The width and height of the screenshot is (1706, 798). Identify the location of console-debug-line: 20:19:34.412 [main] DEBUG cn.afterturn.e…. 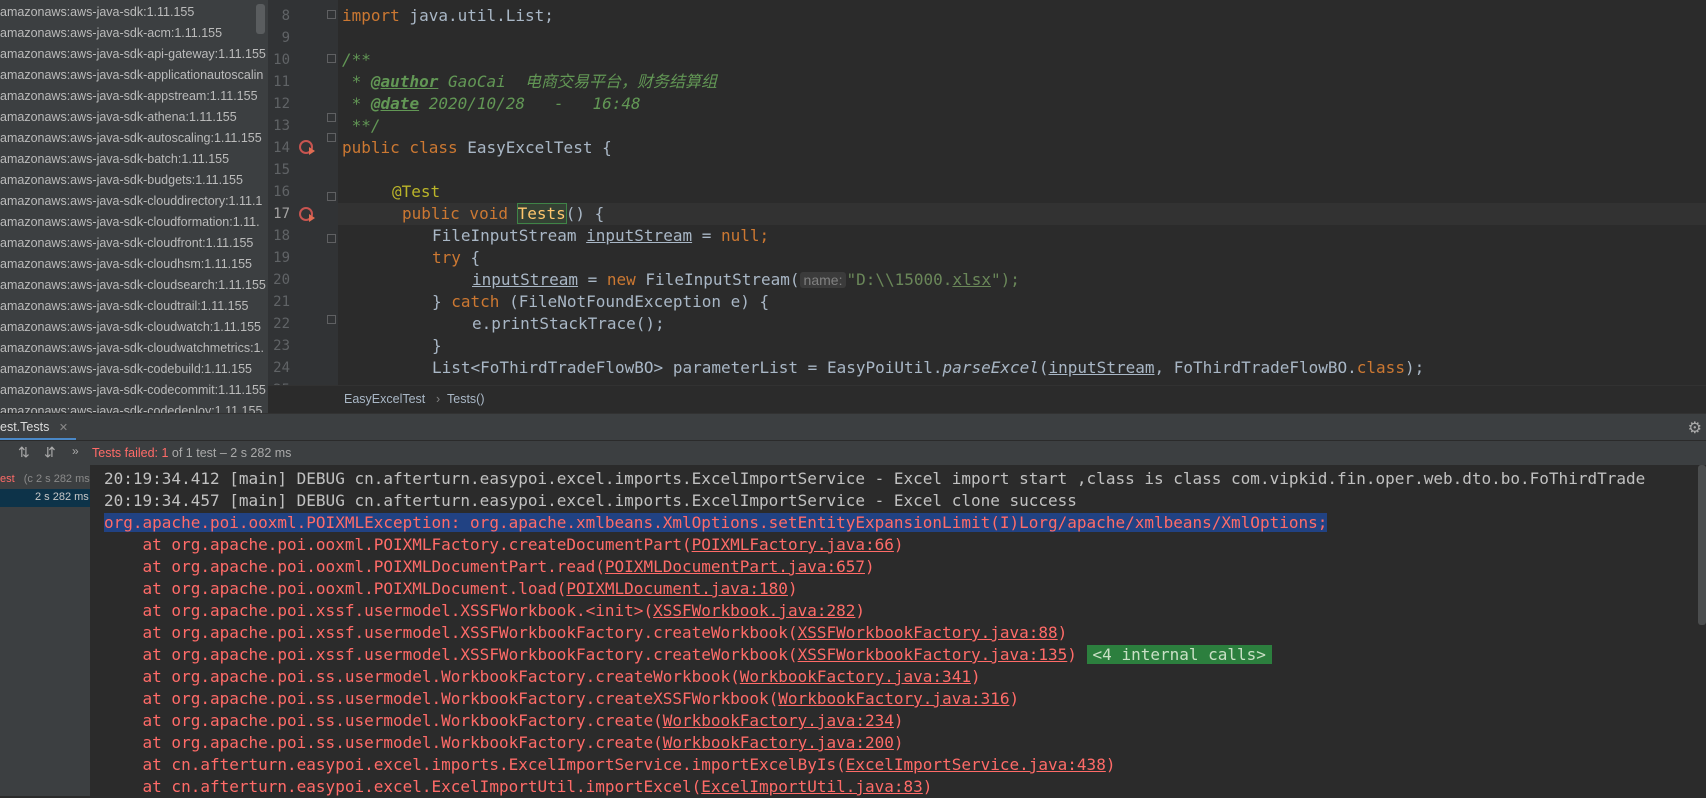
(875, 478).